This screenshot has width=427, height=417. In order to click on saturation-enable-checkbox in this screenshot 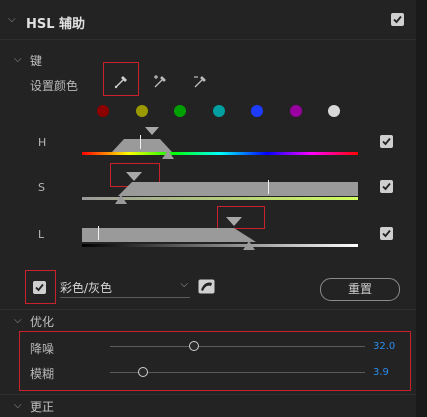, I will do `click(386, 186)`.